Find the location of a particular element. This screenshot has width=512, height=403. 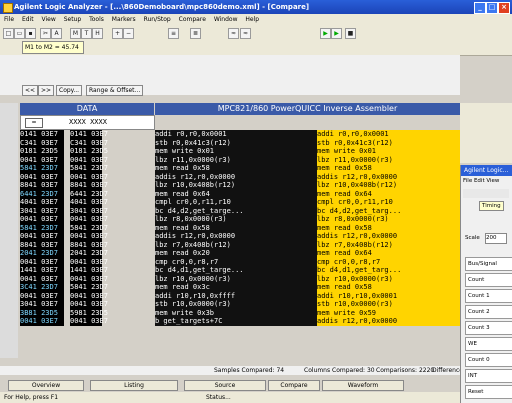

scale-input: 200 is located at coordinates (496, 238).